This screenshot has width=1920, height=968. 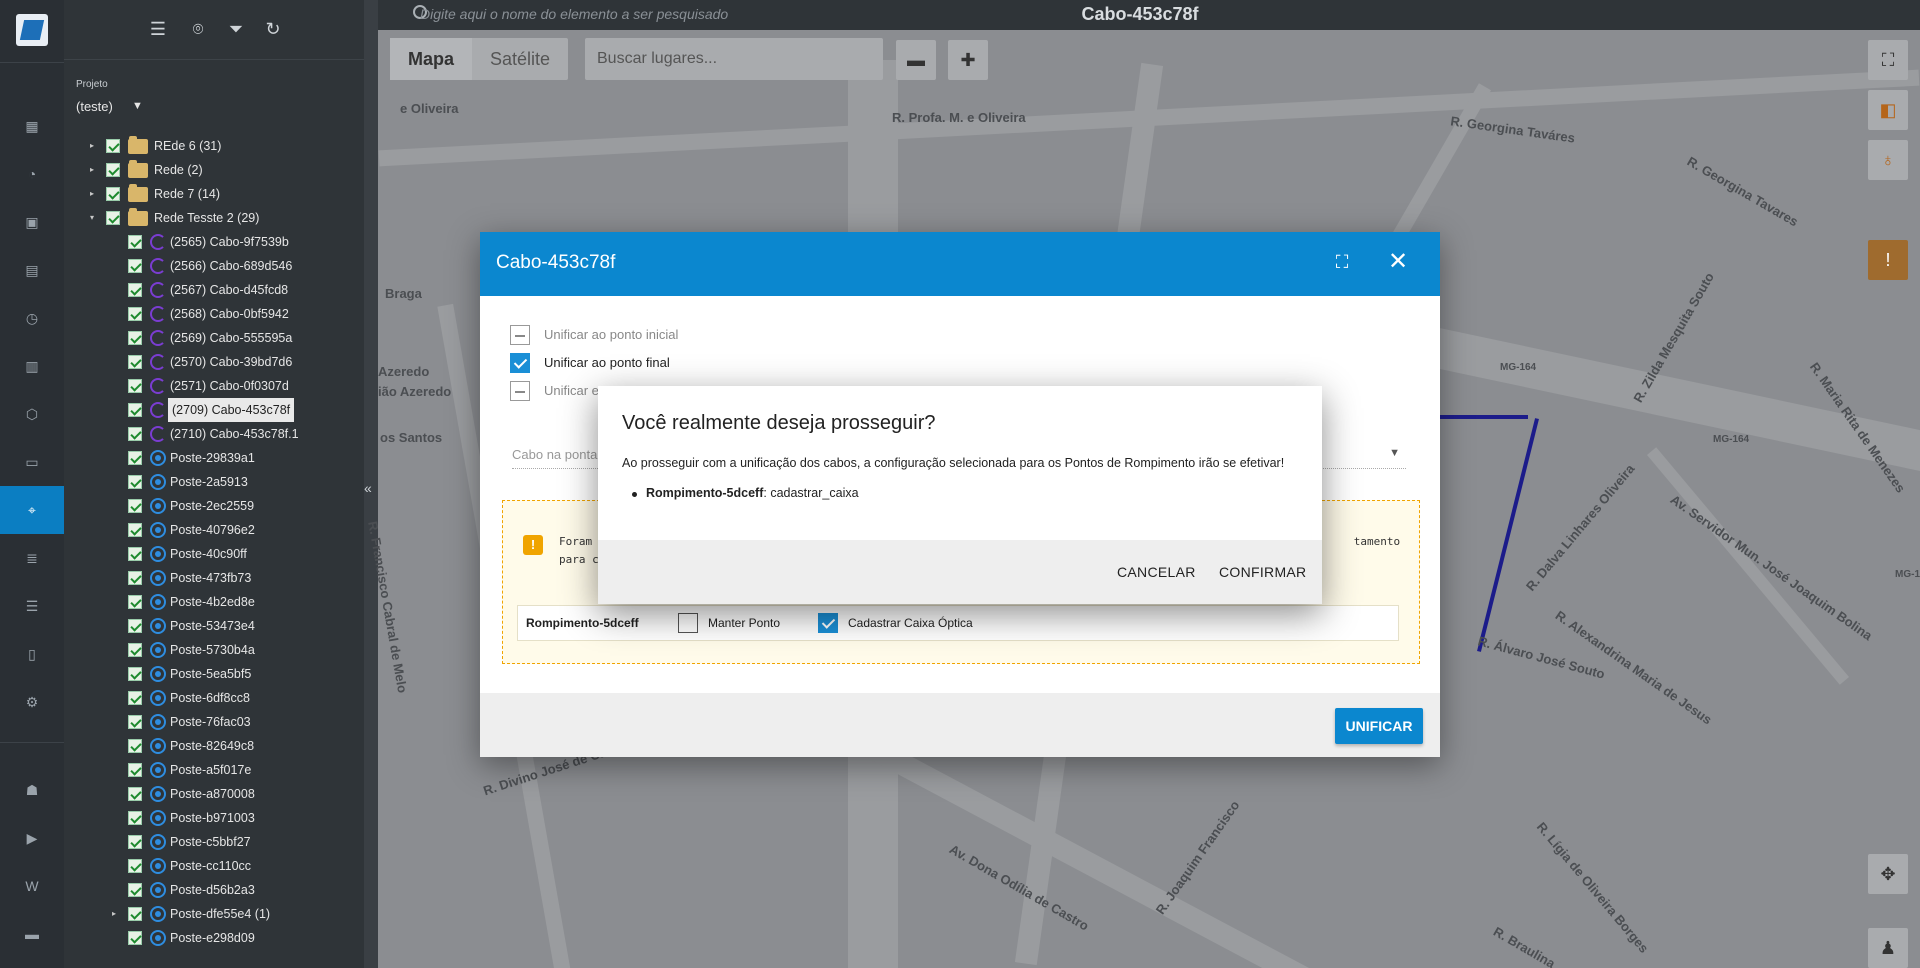 What do you see at coordinates (1394, 453) in the screenshot?
I see `chevron-down-icon: ▼` at bounding box center [1394, 453].